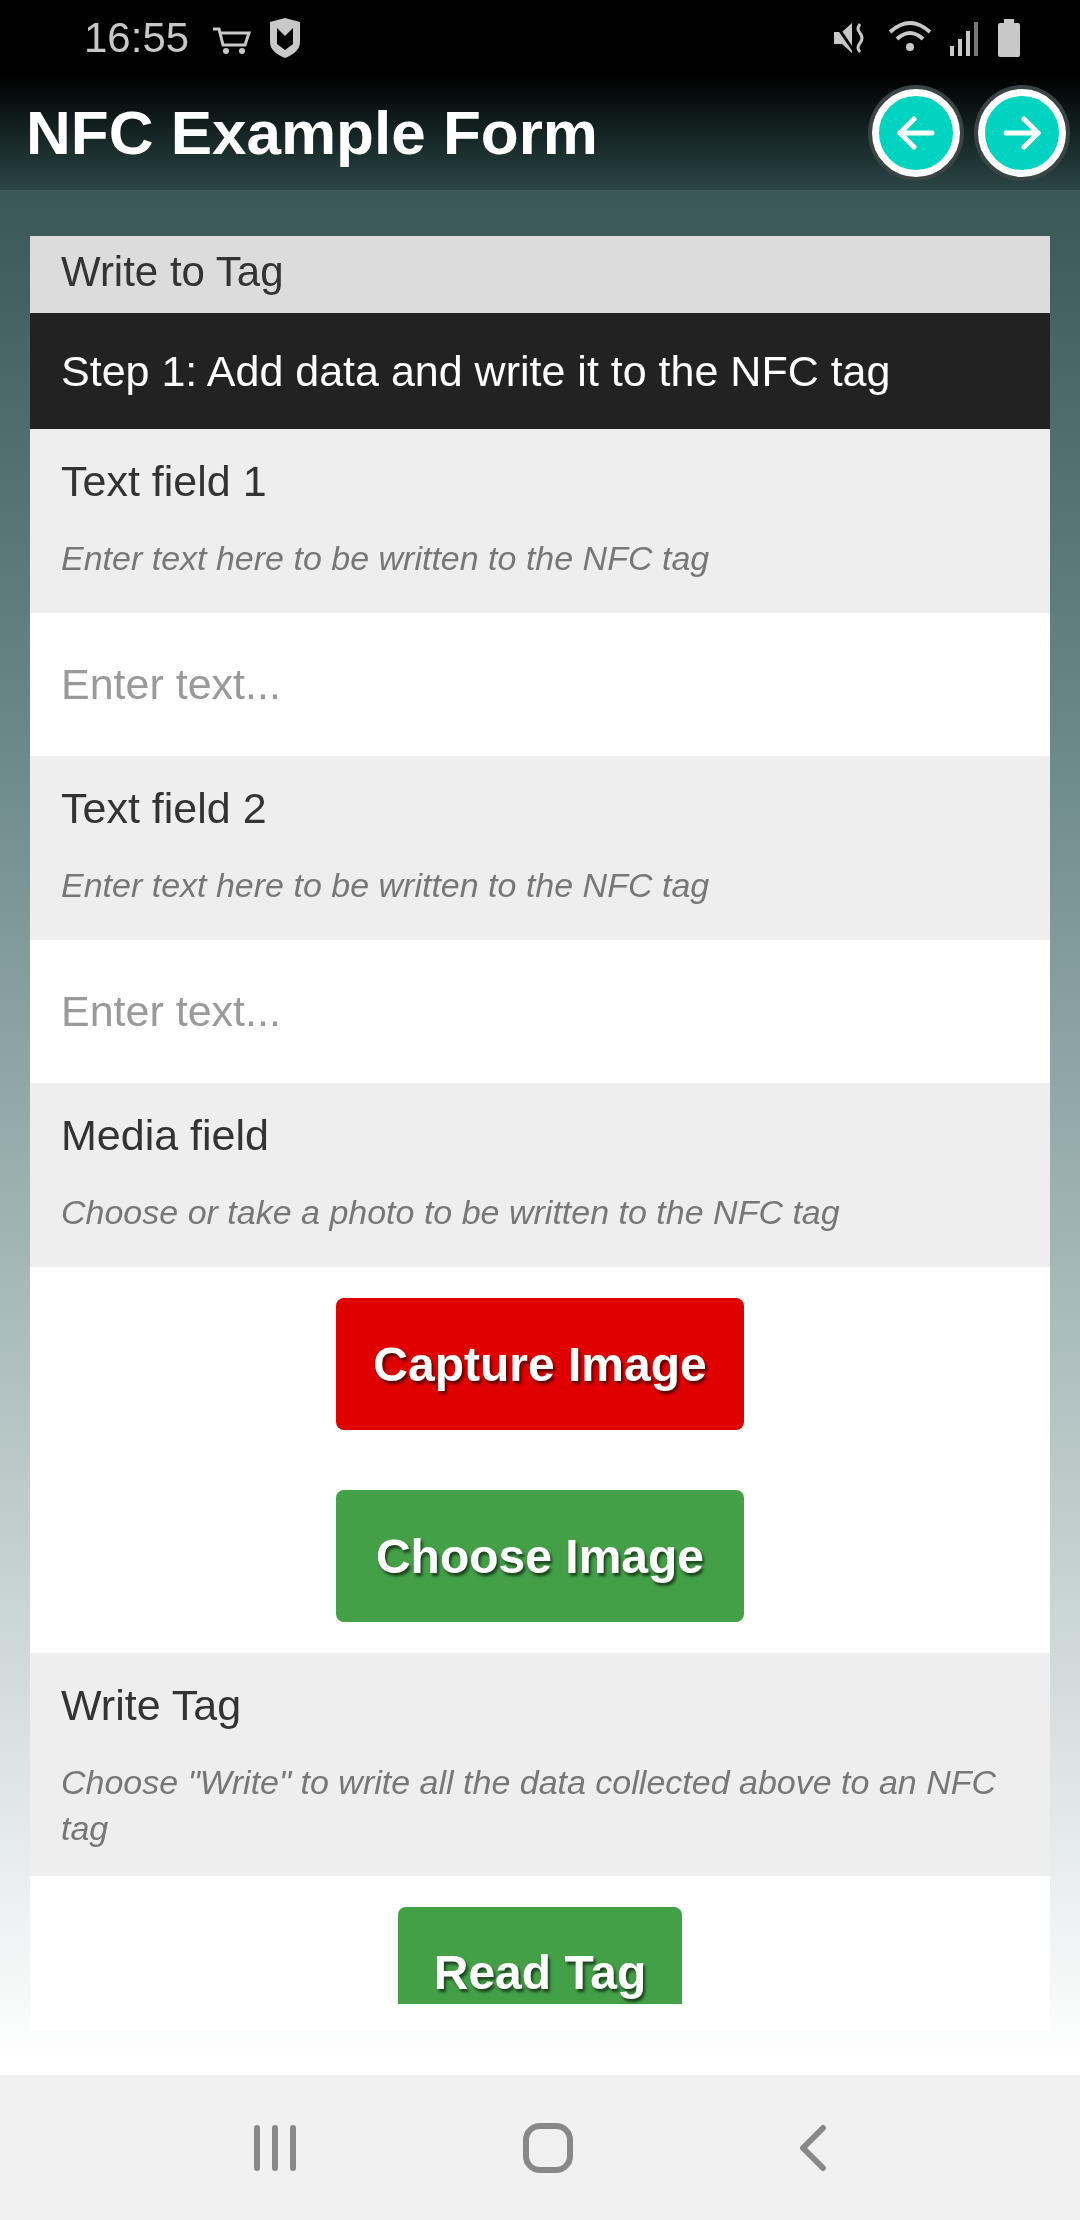  Describe the element at coordinates (451, 1212) in the screenshot. I see `field-hint: Choose or take a photo to be written to the NFC tag` at that location.